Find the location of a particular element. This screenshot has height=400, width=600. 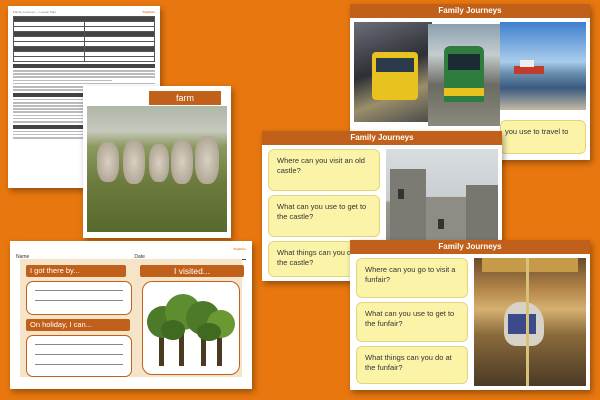

lesson-plan-table is located at coordinates (84, 39).